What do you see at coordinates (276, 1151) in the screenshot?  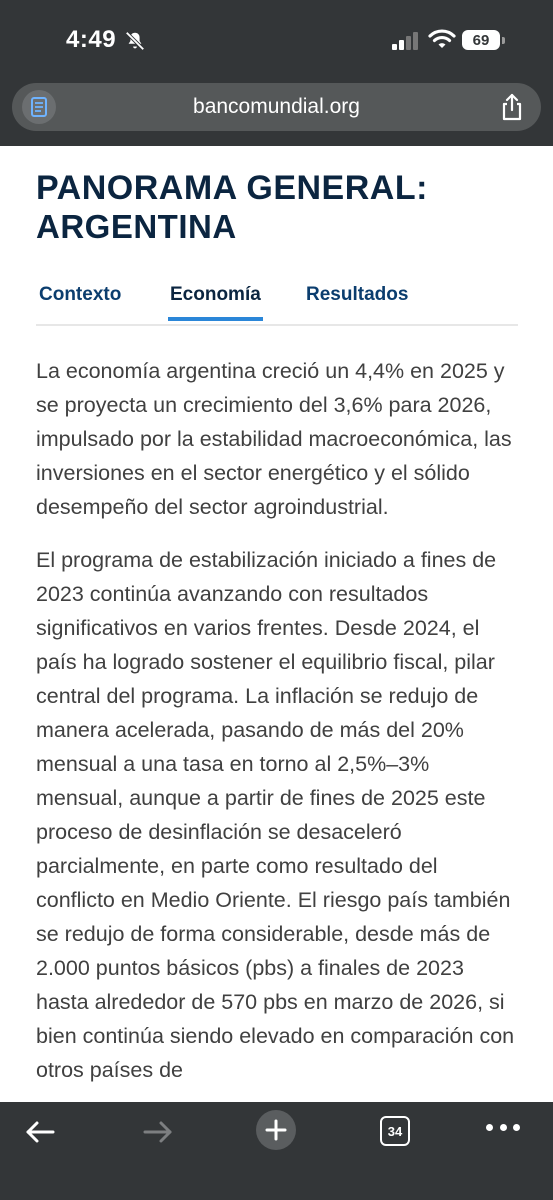 I see `browser-toolbar: 34` at bounding box center [276, 1151].